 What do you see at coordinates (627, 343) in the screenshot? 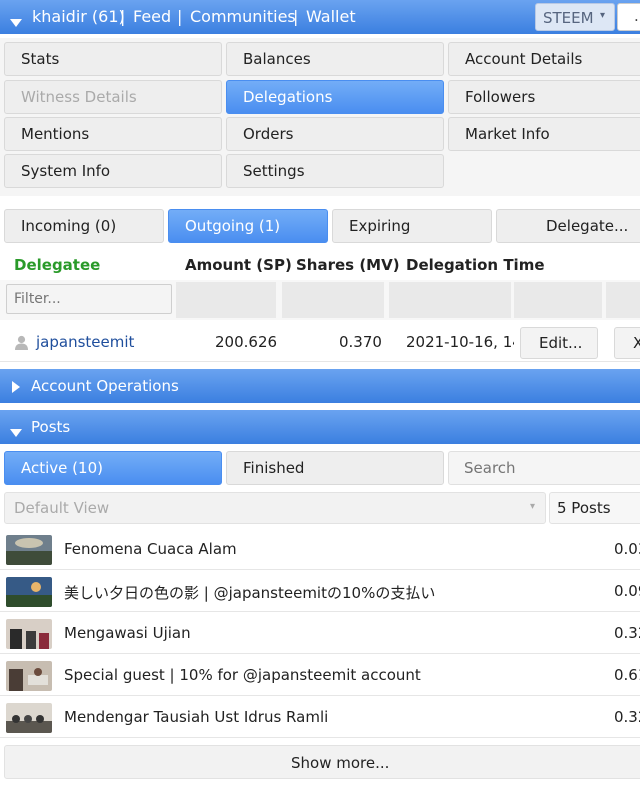
I see `remove-button: X` at bounding box center [627, 343].